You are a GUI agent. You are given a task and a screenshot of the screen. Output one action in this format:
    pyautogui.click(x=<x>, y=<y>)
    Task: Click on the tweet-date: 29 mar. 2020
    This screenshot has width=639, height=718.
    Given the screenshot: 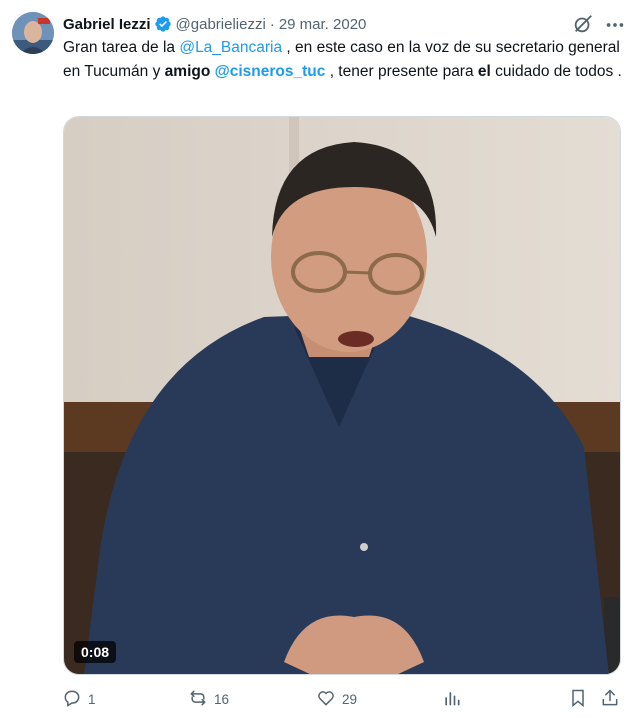 What is the action you would take?
    pyautogui.click(x=323, y=24)
    